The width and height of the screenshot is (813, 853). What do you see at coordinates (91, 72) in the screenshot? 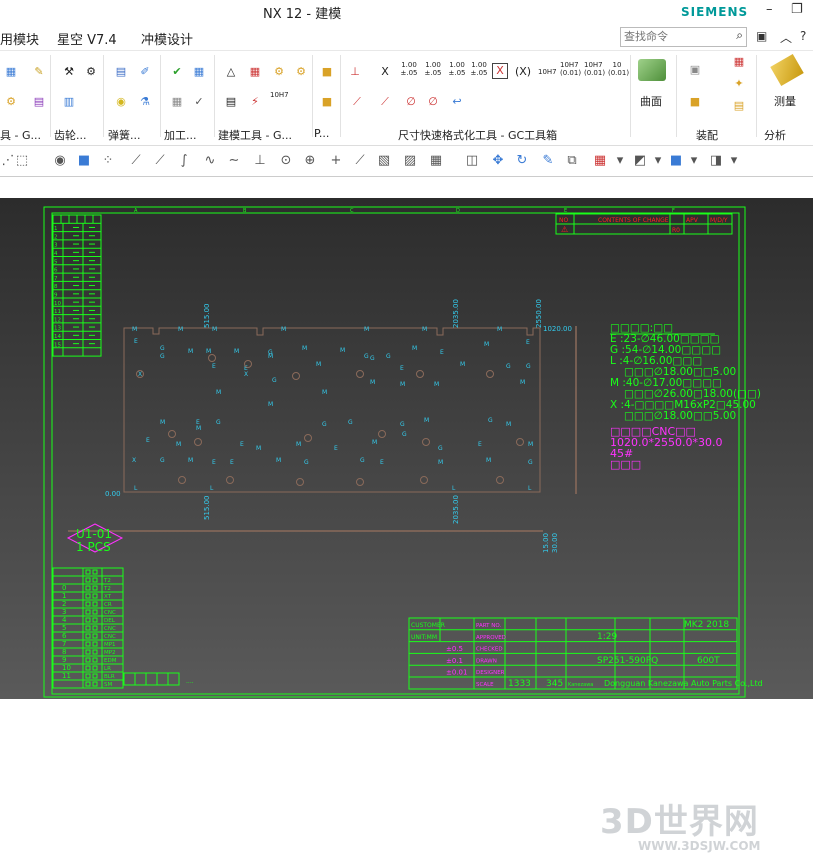
I see `gear-tool-icon: ⚙` at bounding box center [91, 72].